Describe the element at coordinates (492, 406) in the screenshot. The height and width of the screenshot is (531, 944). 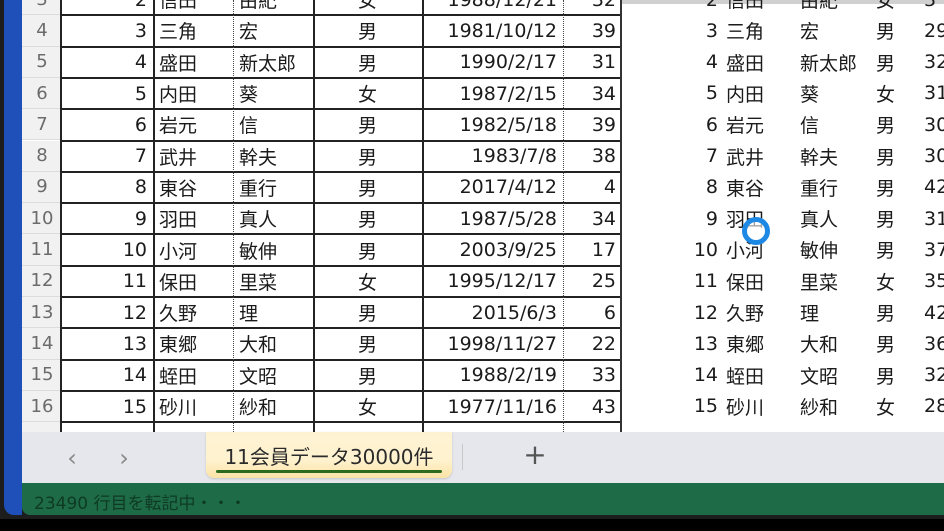
I see `cell-birthdate: 1977/11/16` at that location.